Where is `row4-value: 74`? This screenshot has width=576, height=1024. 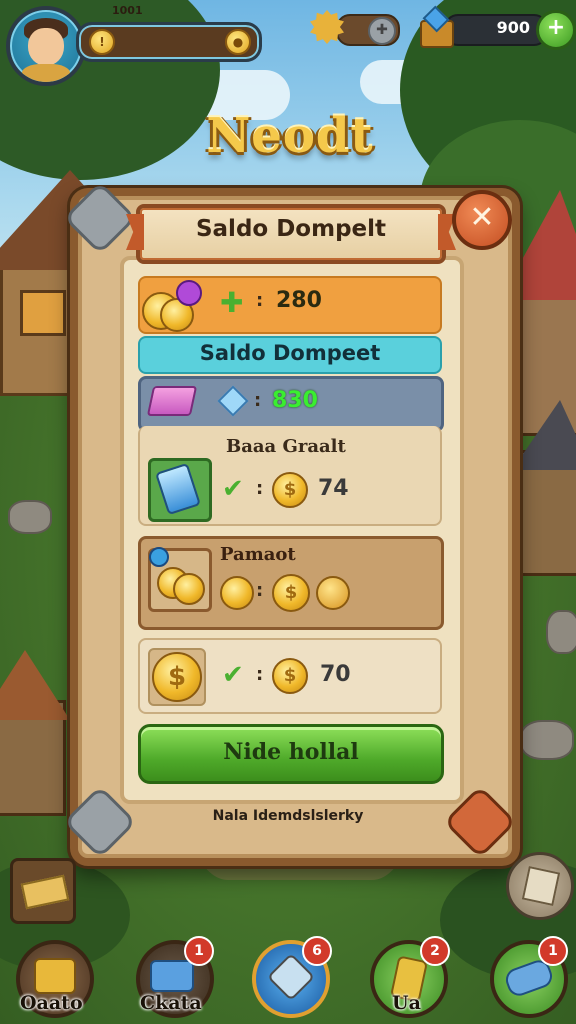 row4-value: 74 is located at coordinates (333, 488).